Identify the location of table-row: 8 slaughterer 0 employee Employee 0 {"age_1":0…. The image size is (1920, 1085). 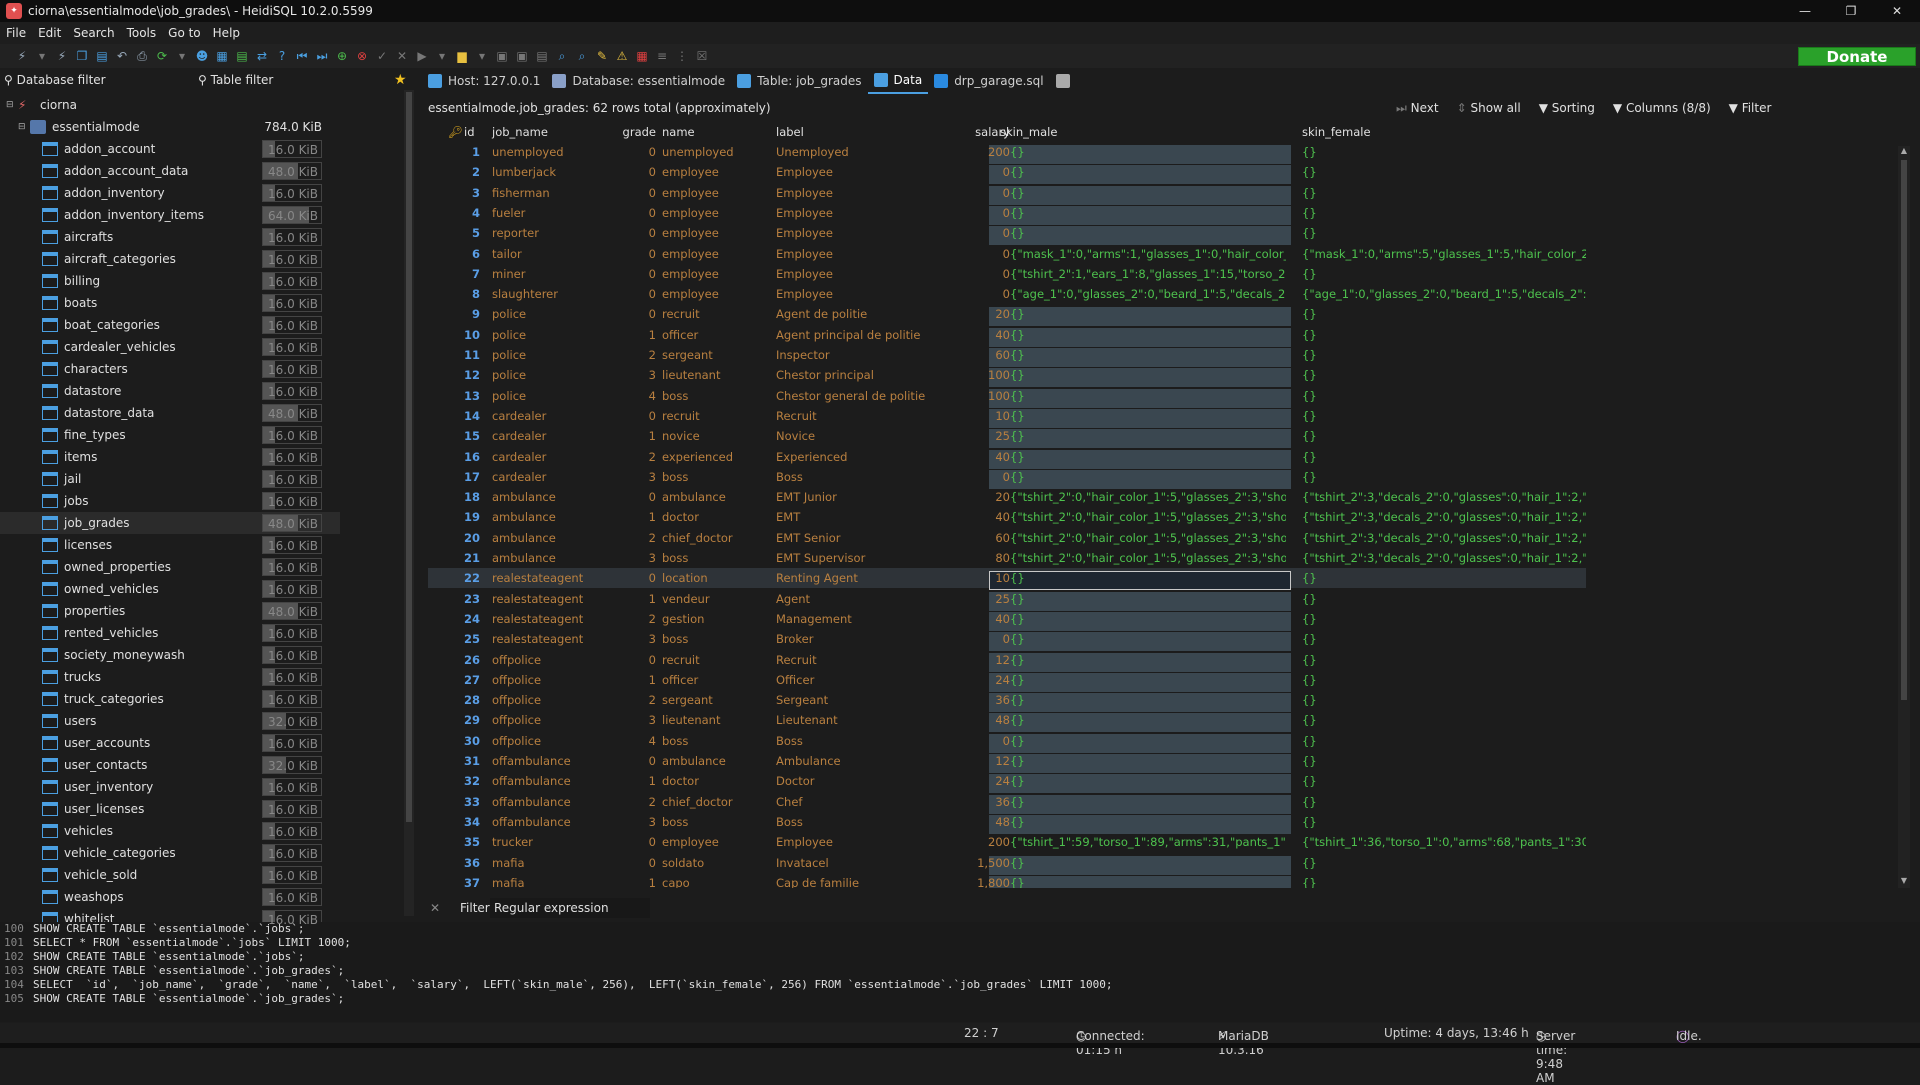
(1007, 294).